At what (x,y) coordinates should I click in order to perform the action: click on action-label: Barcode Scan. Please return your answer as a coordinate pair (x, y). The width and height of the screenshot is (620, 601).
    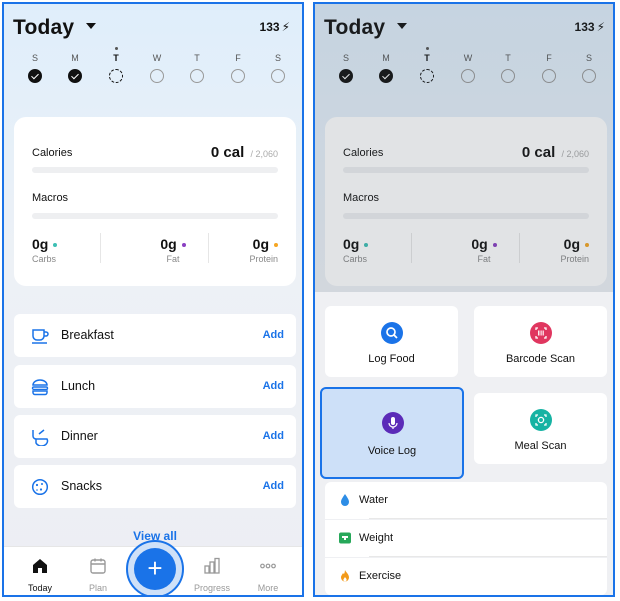
    Looking at the image, I should click on (540, 359).